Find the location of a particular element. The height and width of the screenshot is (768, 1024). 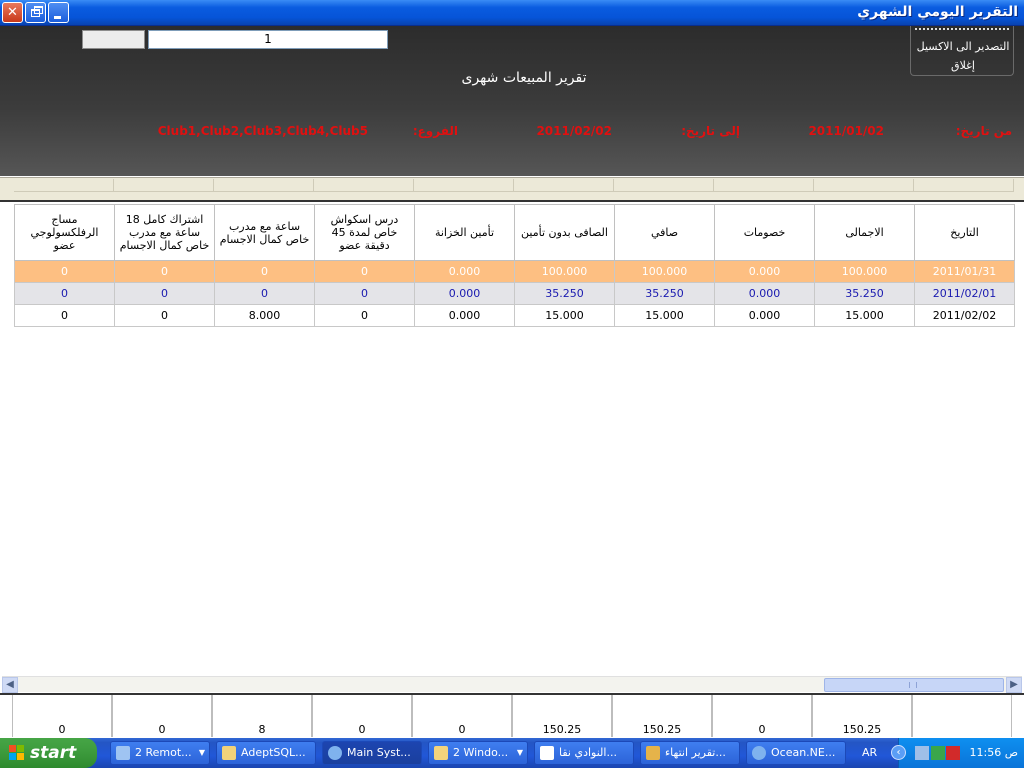

branches-label: الفروع: is located at coordinates (435, 131).